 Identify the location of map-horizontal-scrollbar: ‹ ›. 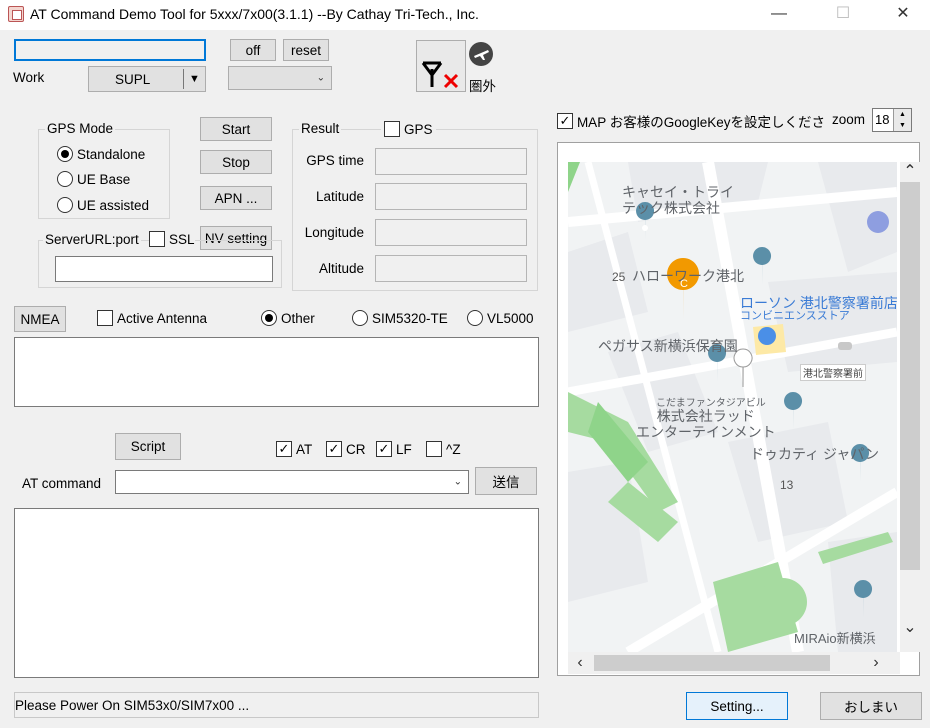
(734, 663).